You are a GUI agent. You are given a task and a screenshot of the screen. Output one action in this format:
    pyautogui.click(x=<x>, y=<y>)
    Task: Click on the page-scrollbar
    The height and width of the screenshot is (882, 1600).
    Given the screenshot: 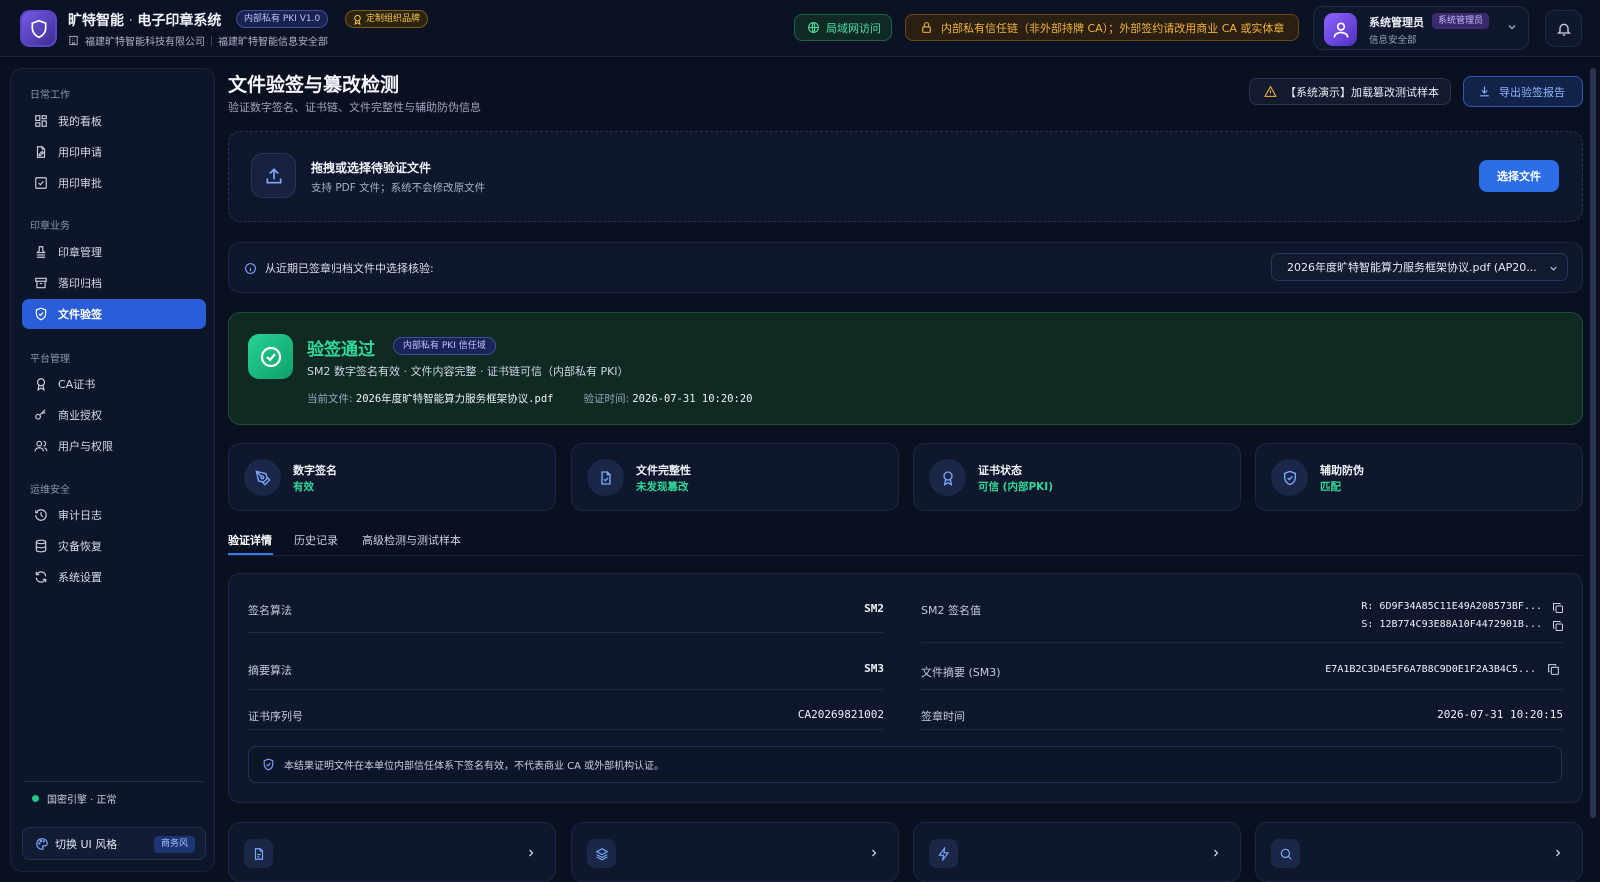 What is the action you would take?
    pyautogui.click(x=1593, y=443)
    